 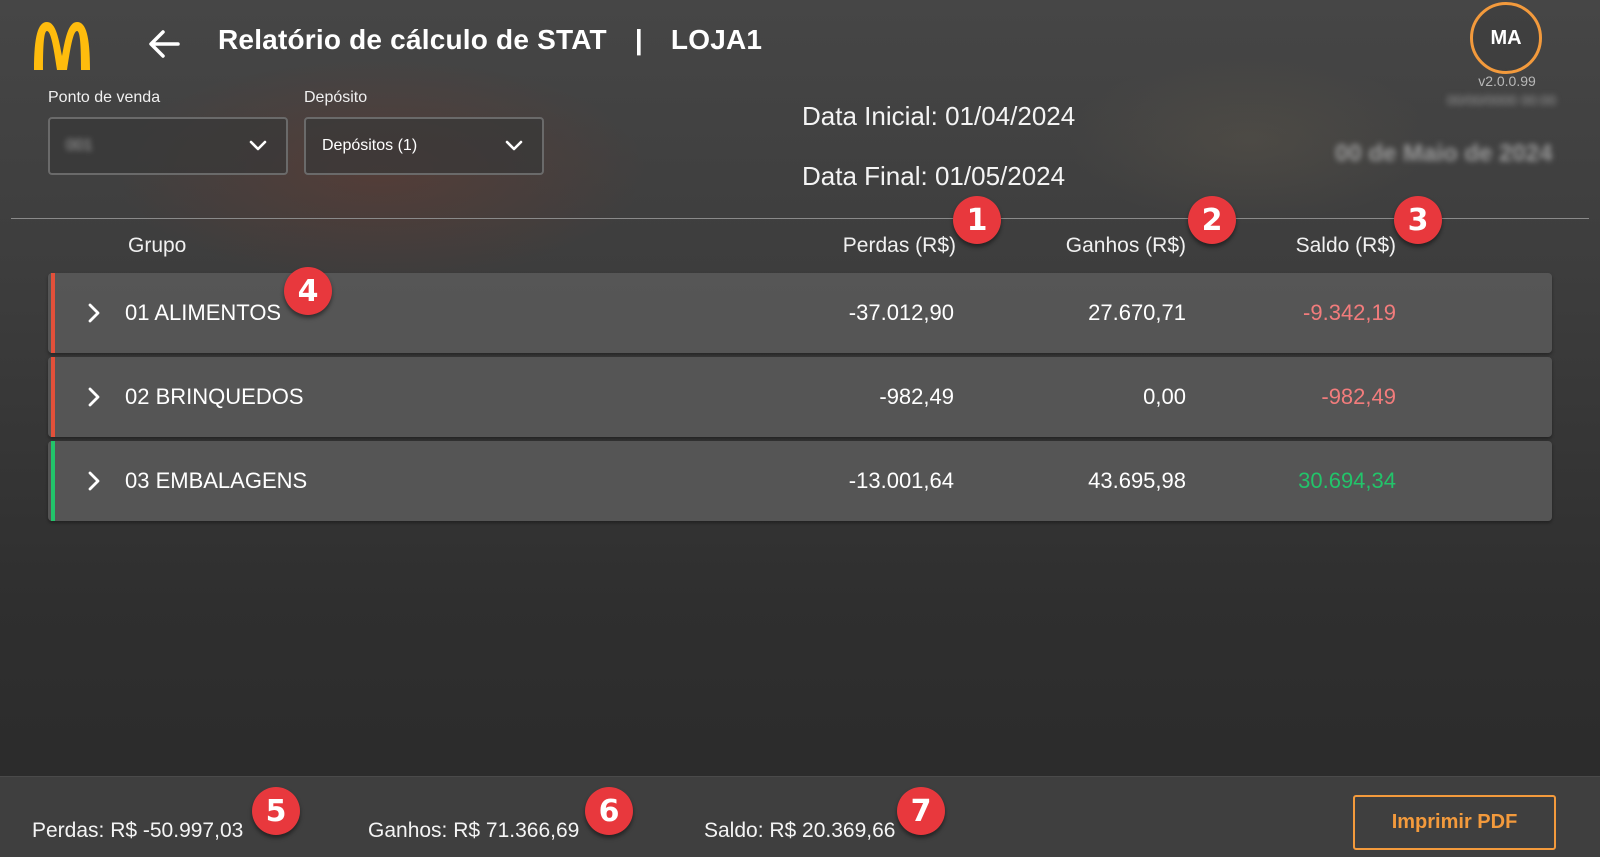 What do you see at coordinates (716, 39) in the screenshot?
I see `store-name: LOJA1` at bounding box center [716, 39].